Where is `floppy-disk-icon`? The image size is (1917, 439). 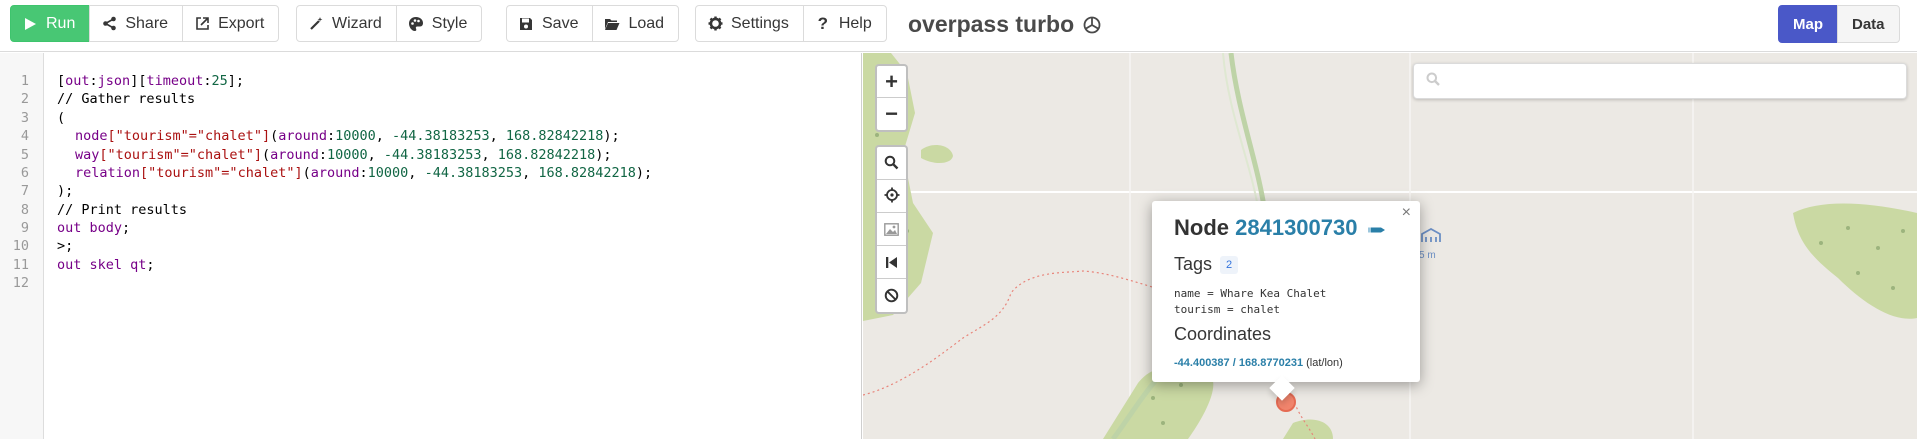 floppy-disk-icon is located at coordinates (526, 24).